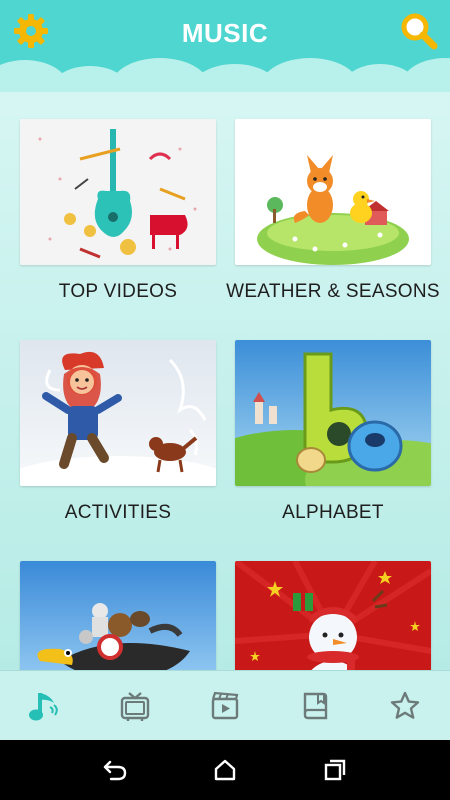 This screenshot has width=450, height=800. I want to click on video-clip-icon, so click(225, 705).